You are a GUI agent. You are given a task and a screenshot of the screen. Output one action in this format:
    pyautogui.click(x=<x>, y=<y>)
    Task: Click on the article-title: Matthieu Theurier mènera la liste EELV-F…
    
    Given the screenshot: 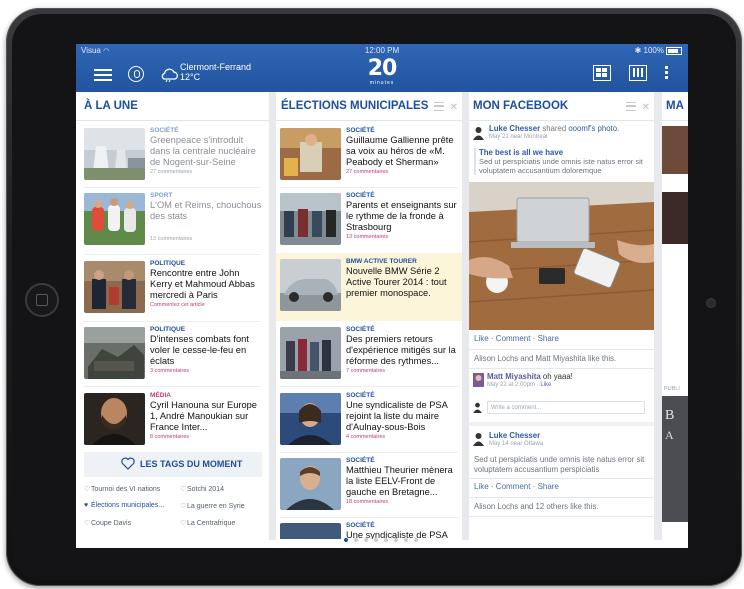 What is the action you would take?
    pyautogui.click(x=399, y=481)
    